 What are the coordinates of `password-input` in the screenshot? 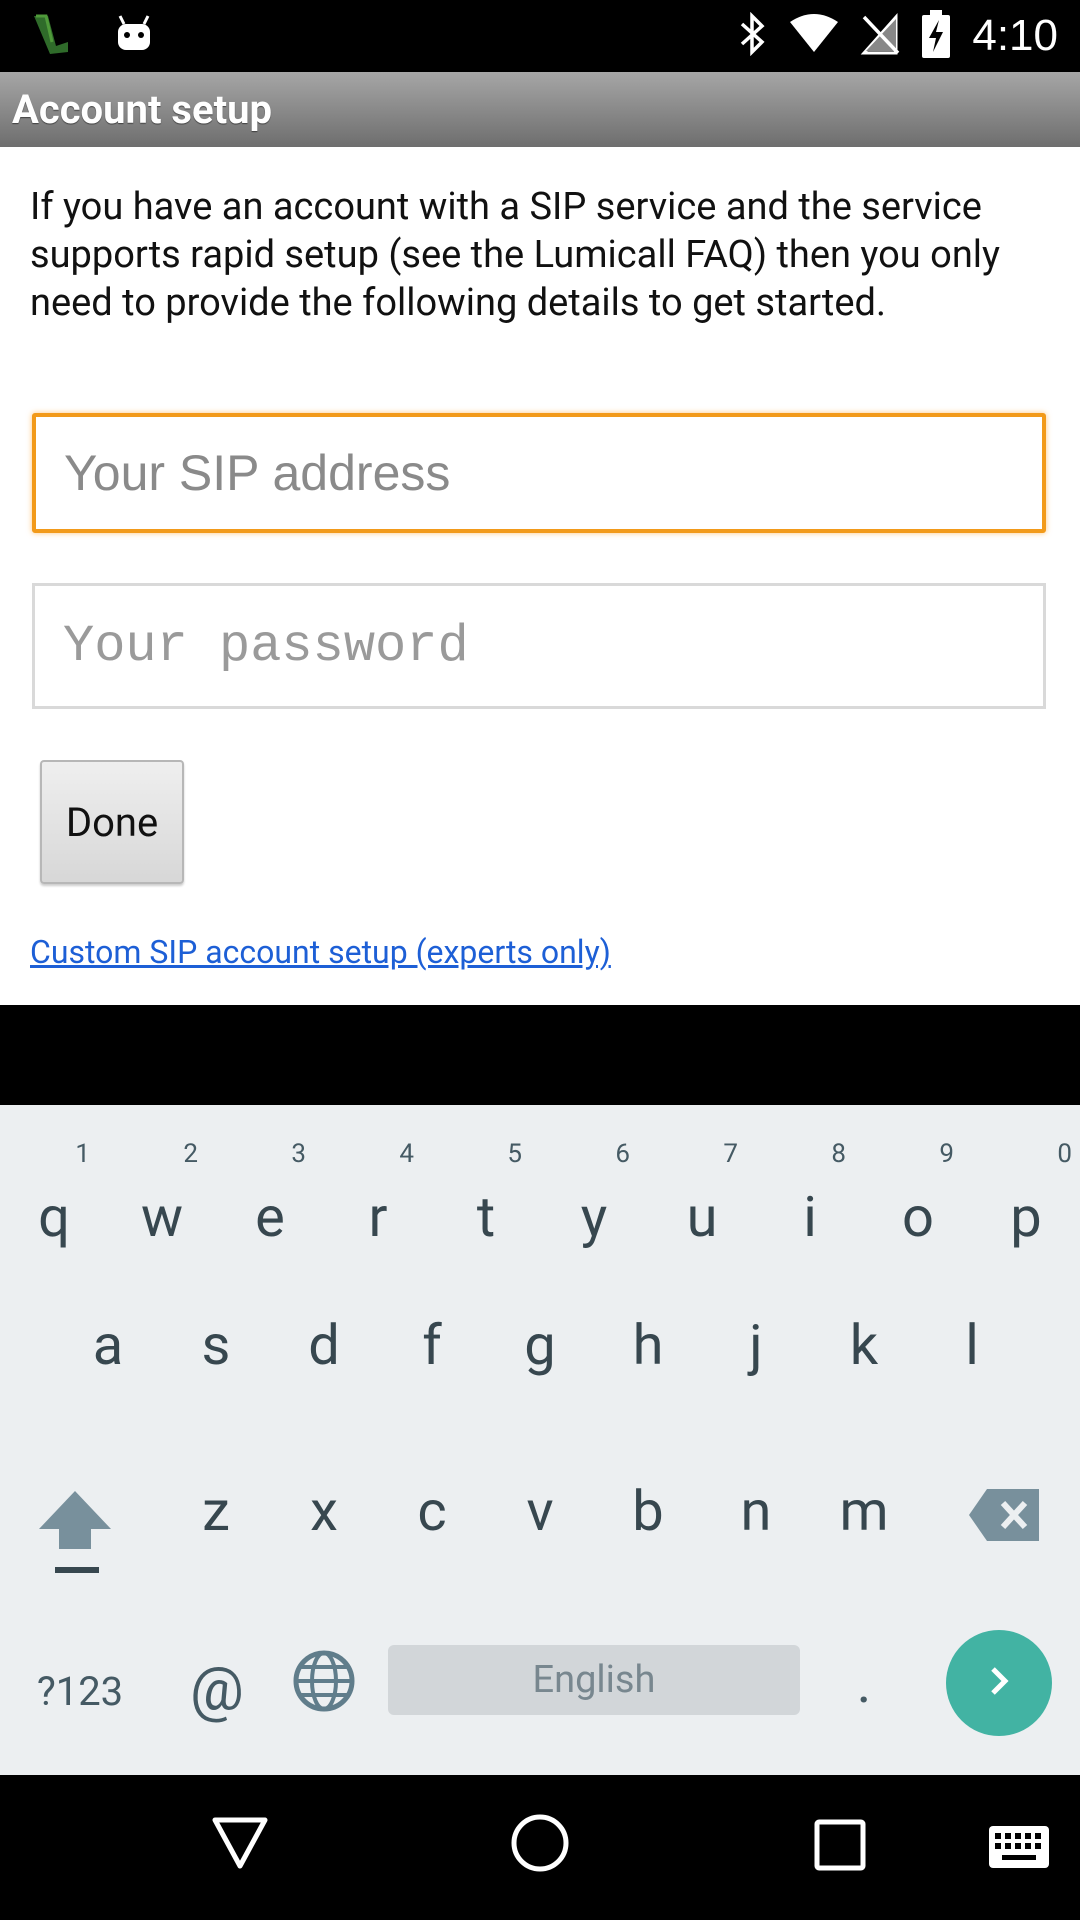 It's located at (539, 646).